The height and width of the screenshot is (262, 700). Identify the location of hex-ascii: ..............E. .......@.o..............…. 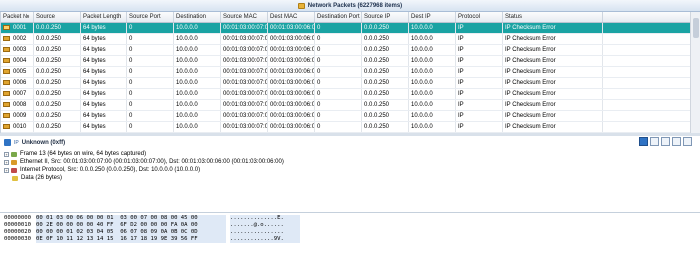
(265, 229).